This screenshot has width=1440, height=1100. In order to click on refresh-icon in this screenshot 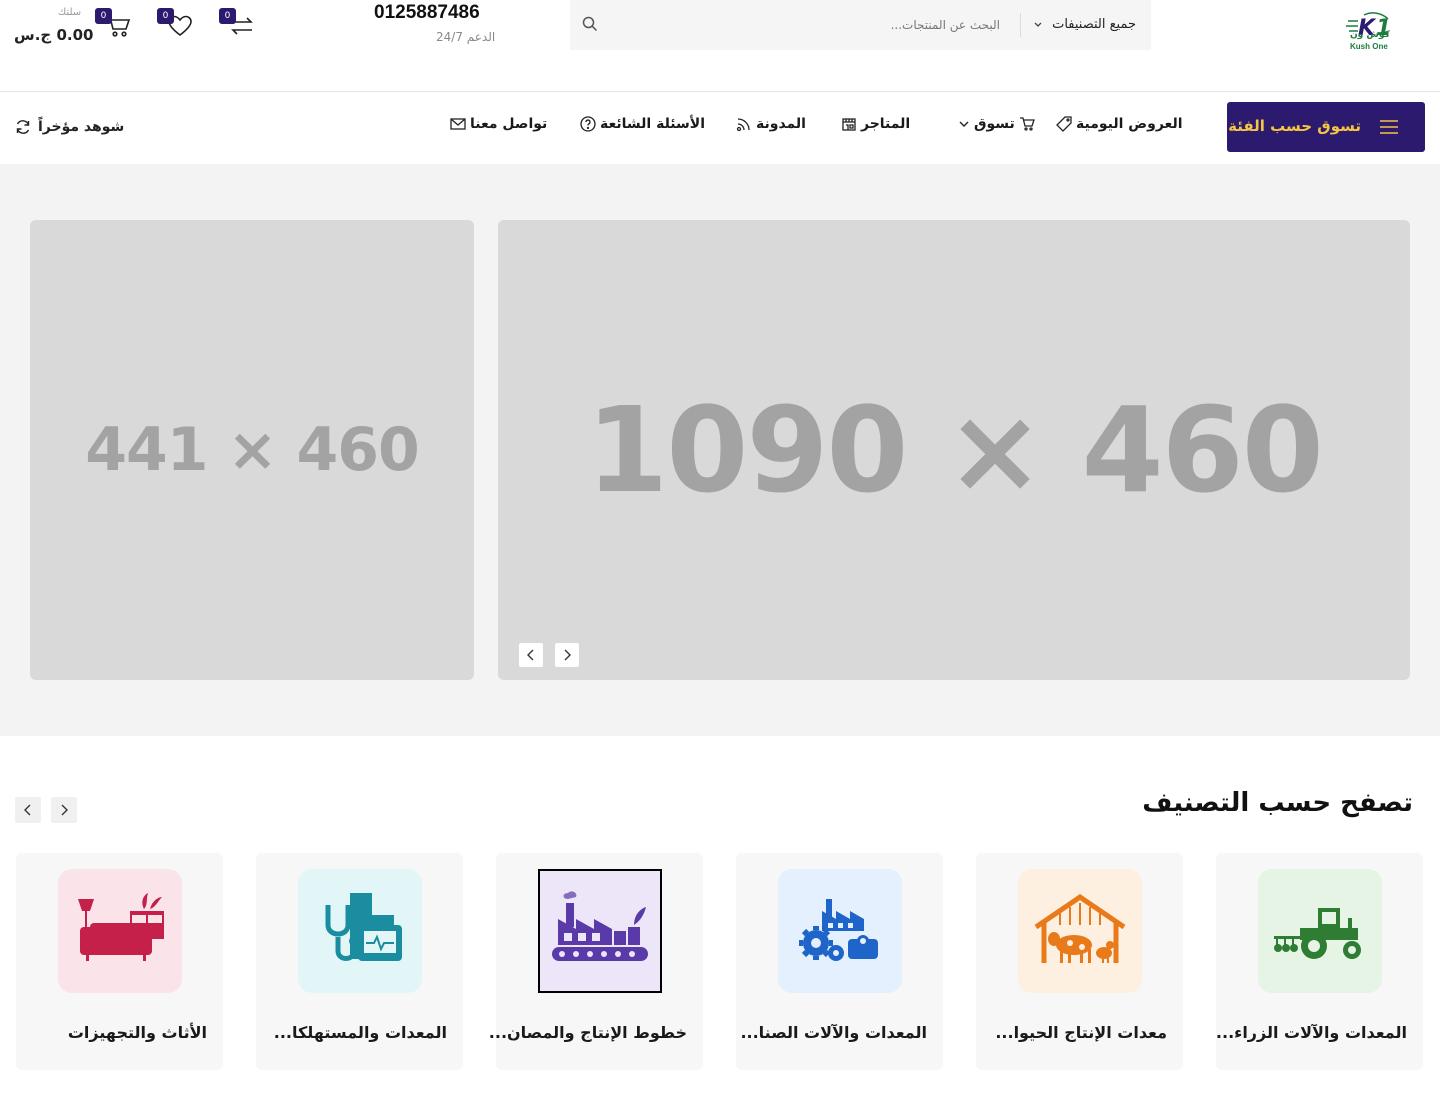, I will do `click(23, 127)`.